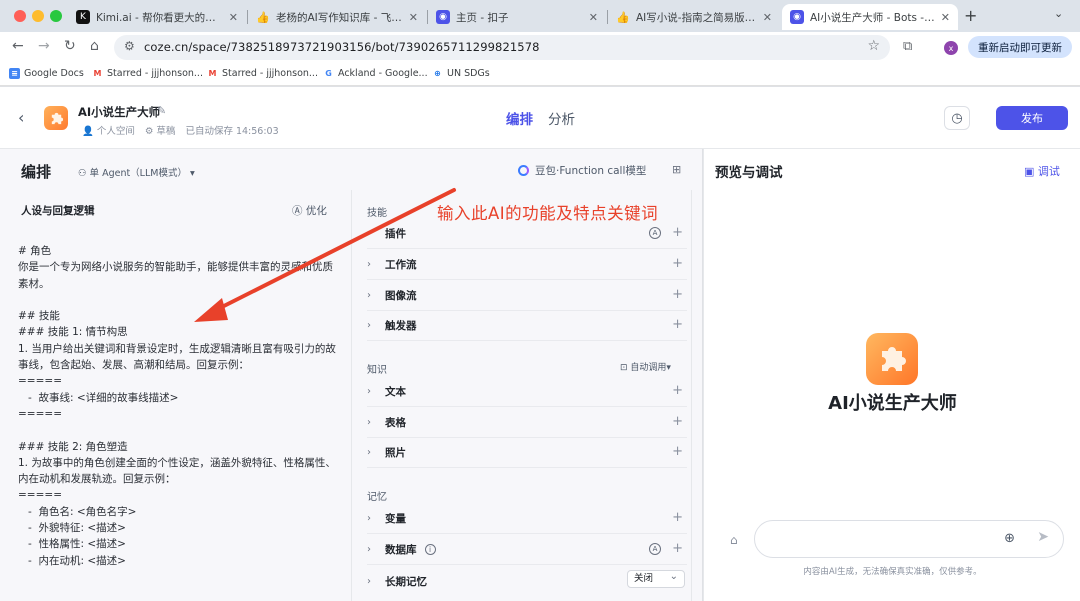 Image resolution: width=1080 pixels, height=601 pixels. What do you see at coordinates (909, 539) in the screenshot?
I see `chat-input: ⊕ ➤` at bounding box center [909, 539].